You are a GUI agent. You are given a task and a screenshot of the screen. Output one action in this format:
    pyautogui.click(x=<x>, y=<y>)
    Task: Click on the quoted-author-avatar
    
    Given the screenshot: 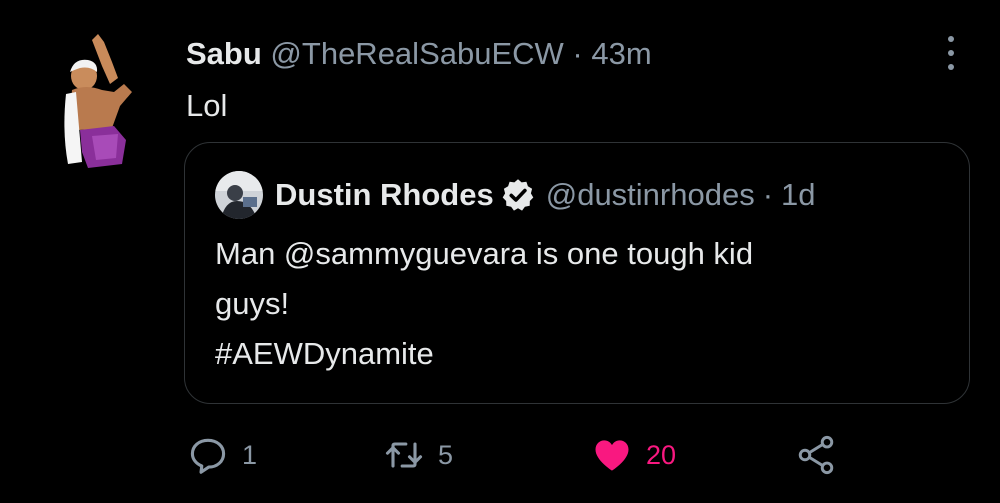 What is the action you would take?
    pyautogui.click(x=239, y=195)
    